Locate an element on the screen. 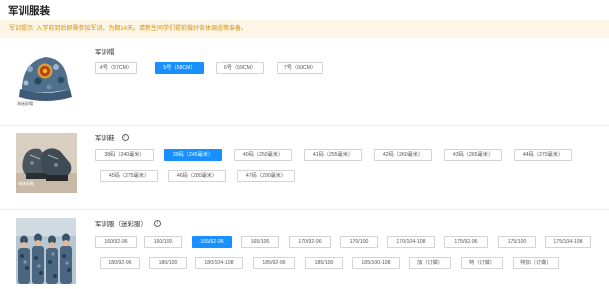 The image size is (609, 289). cap-title: 军训帽 is located at coordinates (105, 51).